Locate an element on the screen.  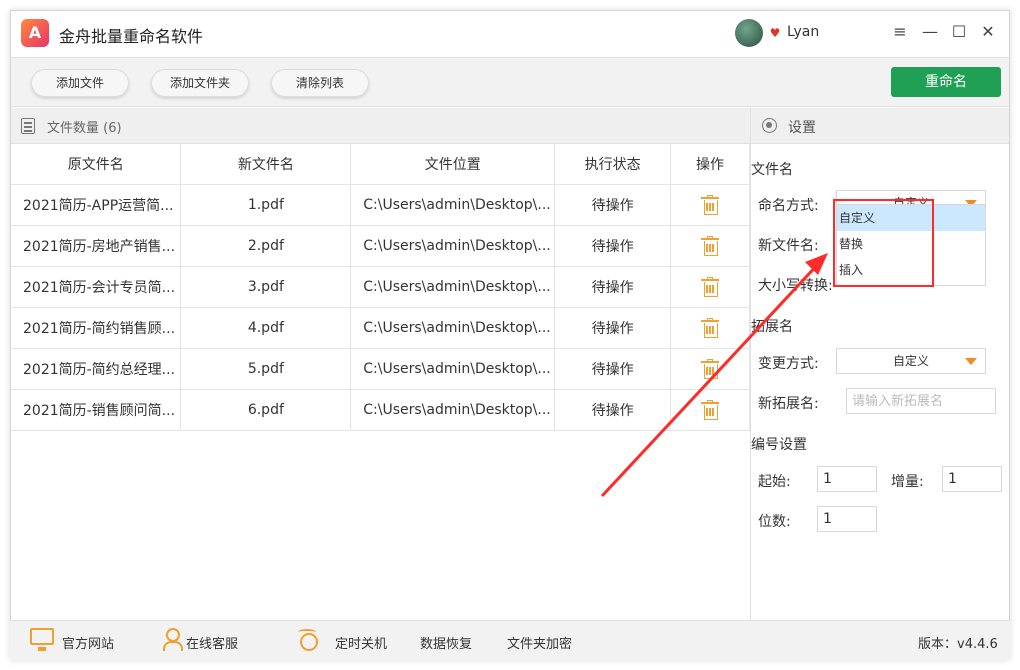
online-support-link: 在线客服 is located at coordinates (212, 642).